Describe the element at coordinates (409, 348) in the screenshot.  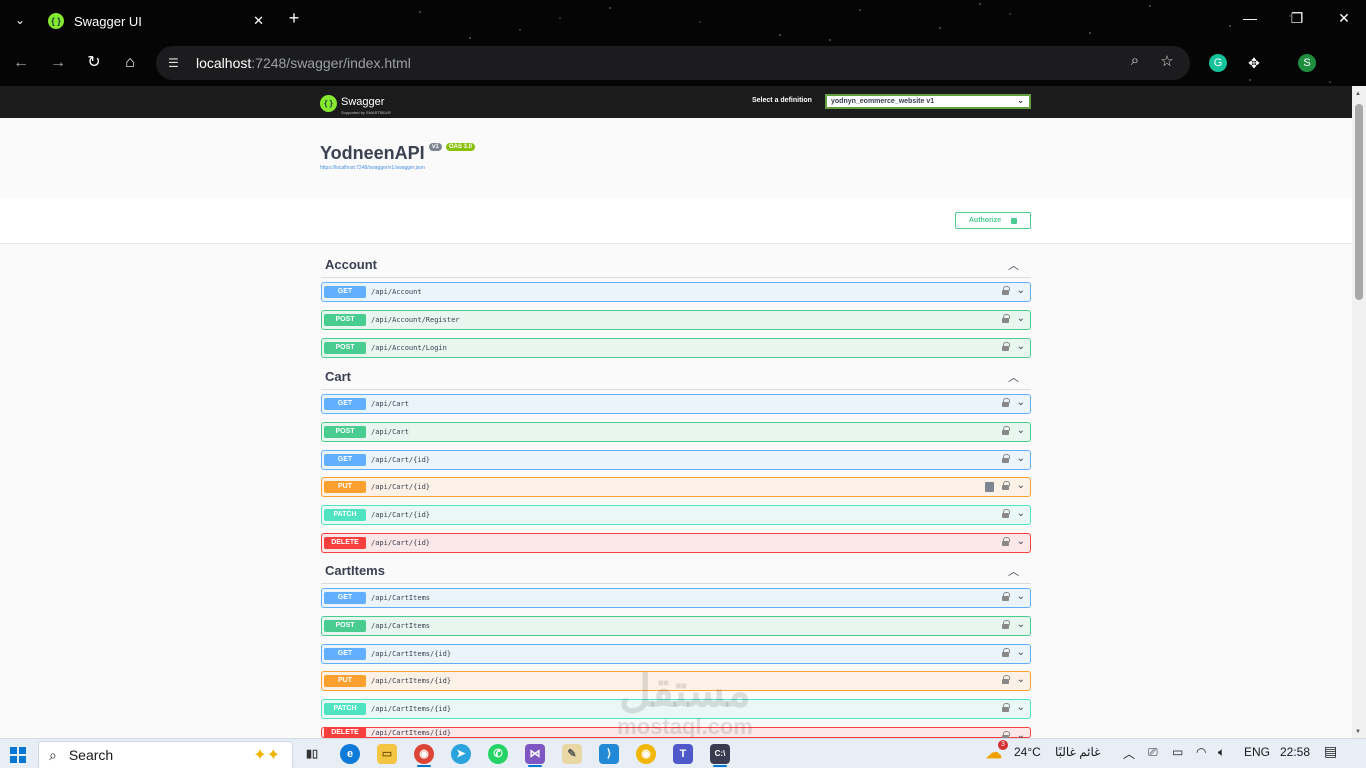
I see `operation-path: /api/Account/Login` at that location.